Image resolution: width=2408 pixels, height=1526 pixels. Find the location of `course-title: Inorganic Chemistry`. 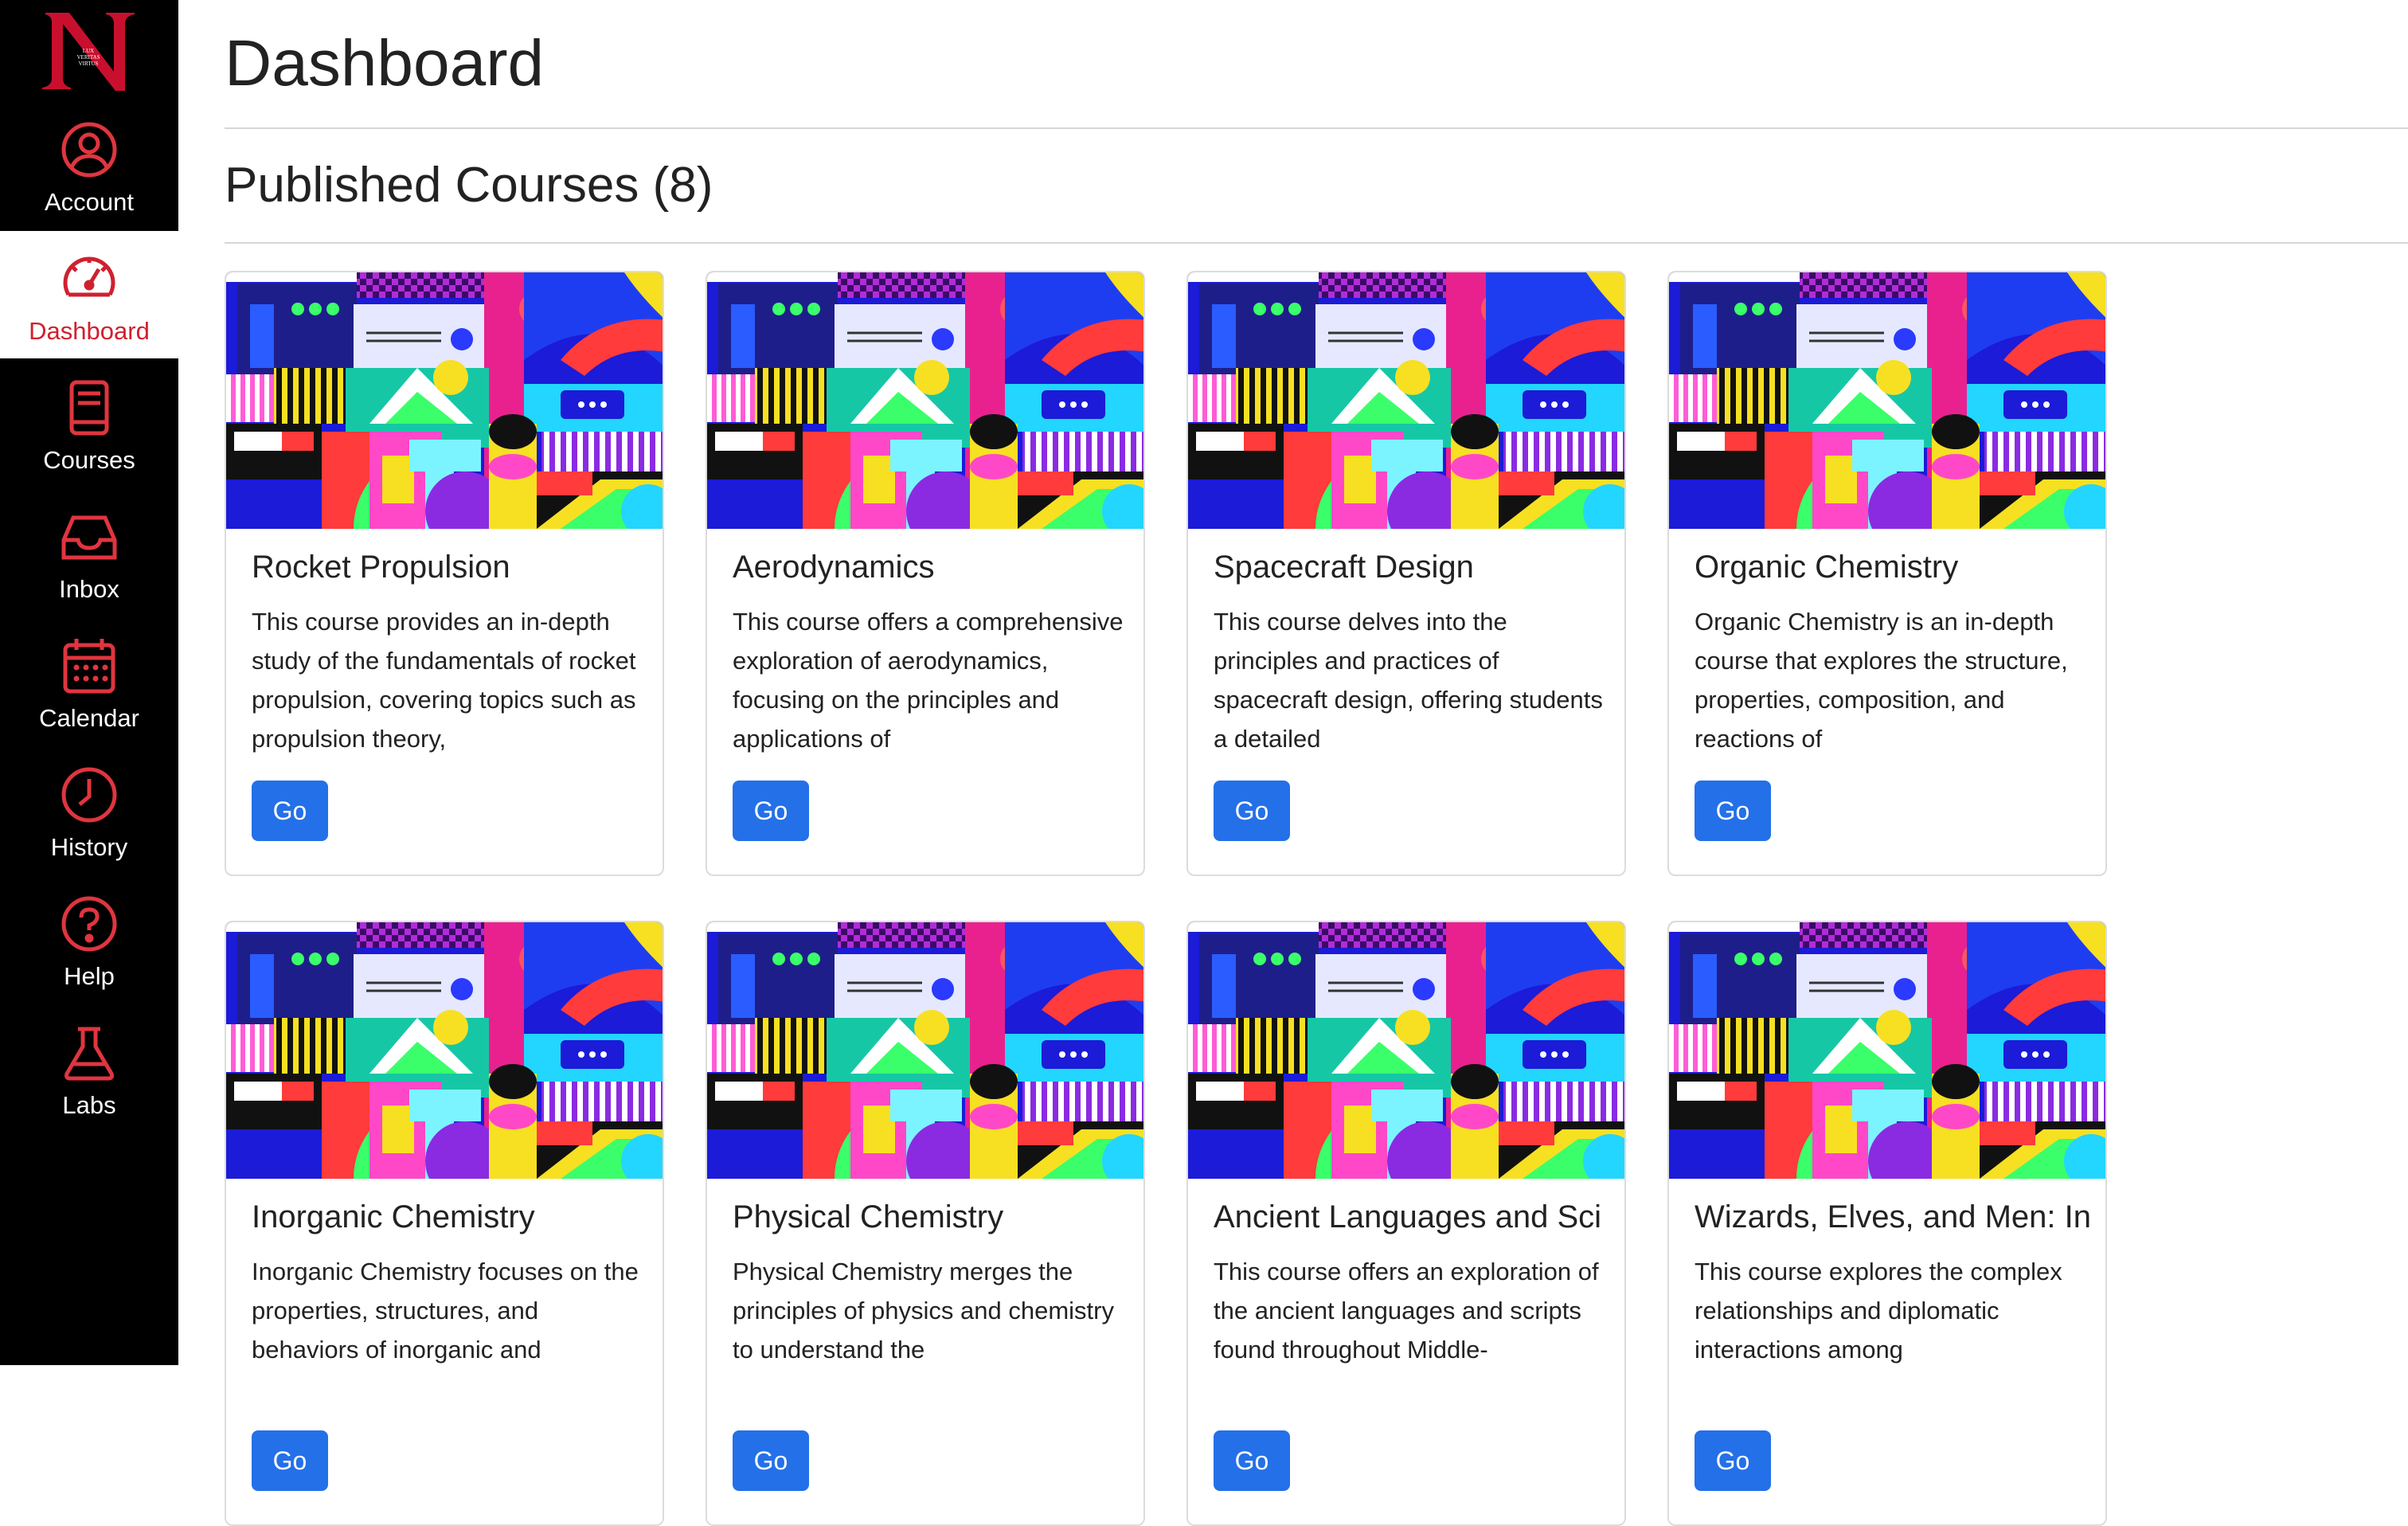

course-title: Inorganic Chemistry is located at coordinates (393, 1216).